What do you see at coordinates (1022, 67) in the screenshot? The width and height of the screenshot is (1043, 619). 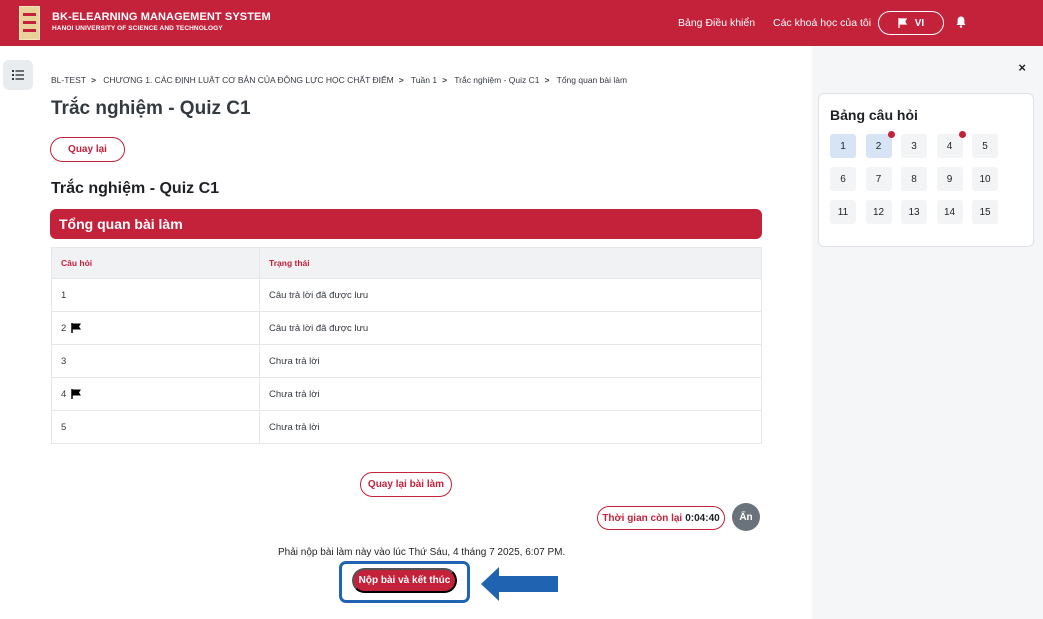 I see `close-drawer-button: ×` at bounding box center [1022, 67].